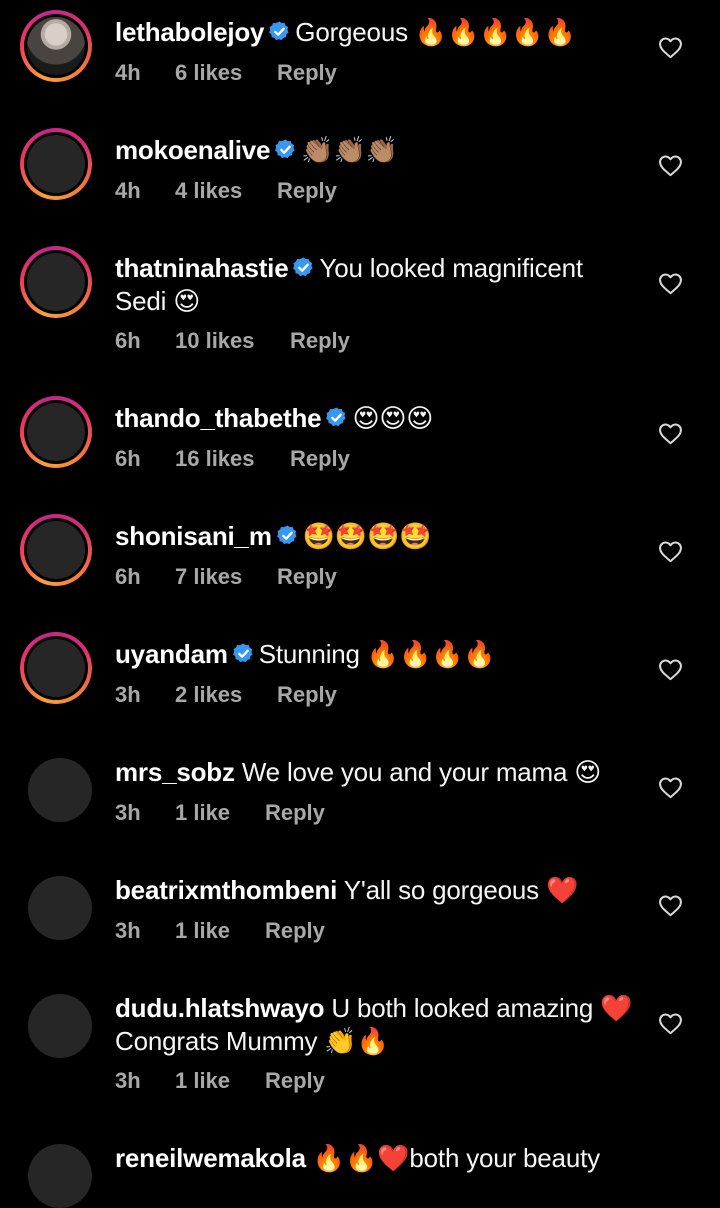 The width and height of the screenshot is (720, 1208). Describe the element at coordinates (193, 536) in the screenshot. I see `comment-username: shonisani_m` at that location.